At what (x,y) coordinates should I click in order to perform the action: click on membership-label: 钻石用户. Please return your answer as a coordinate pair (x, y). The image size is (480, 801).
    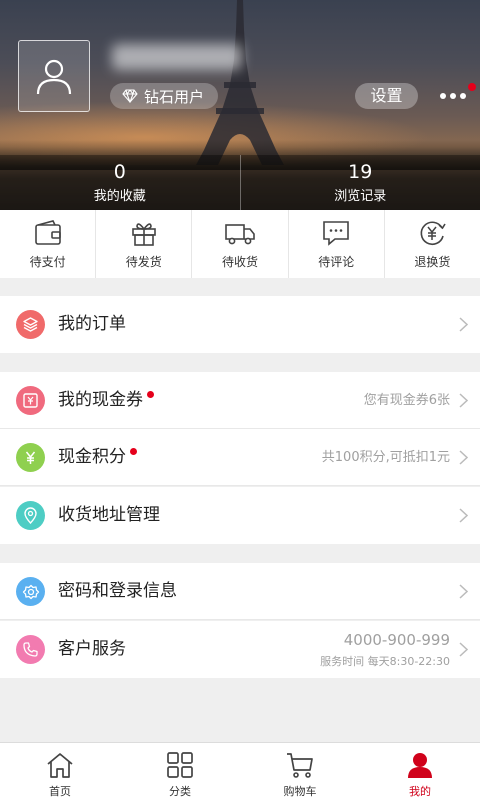
    Looking at the image, I should click on (174, 96).